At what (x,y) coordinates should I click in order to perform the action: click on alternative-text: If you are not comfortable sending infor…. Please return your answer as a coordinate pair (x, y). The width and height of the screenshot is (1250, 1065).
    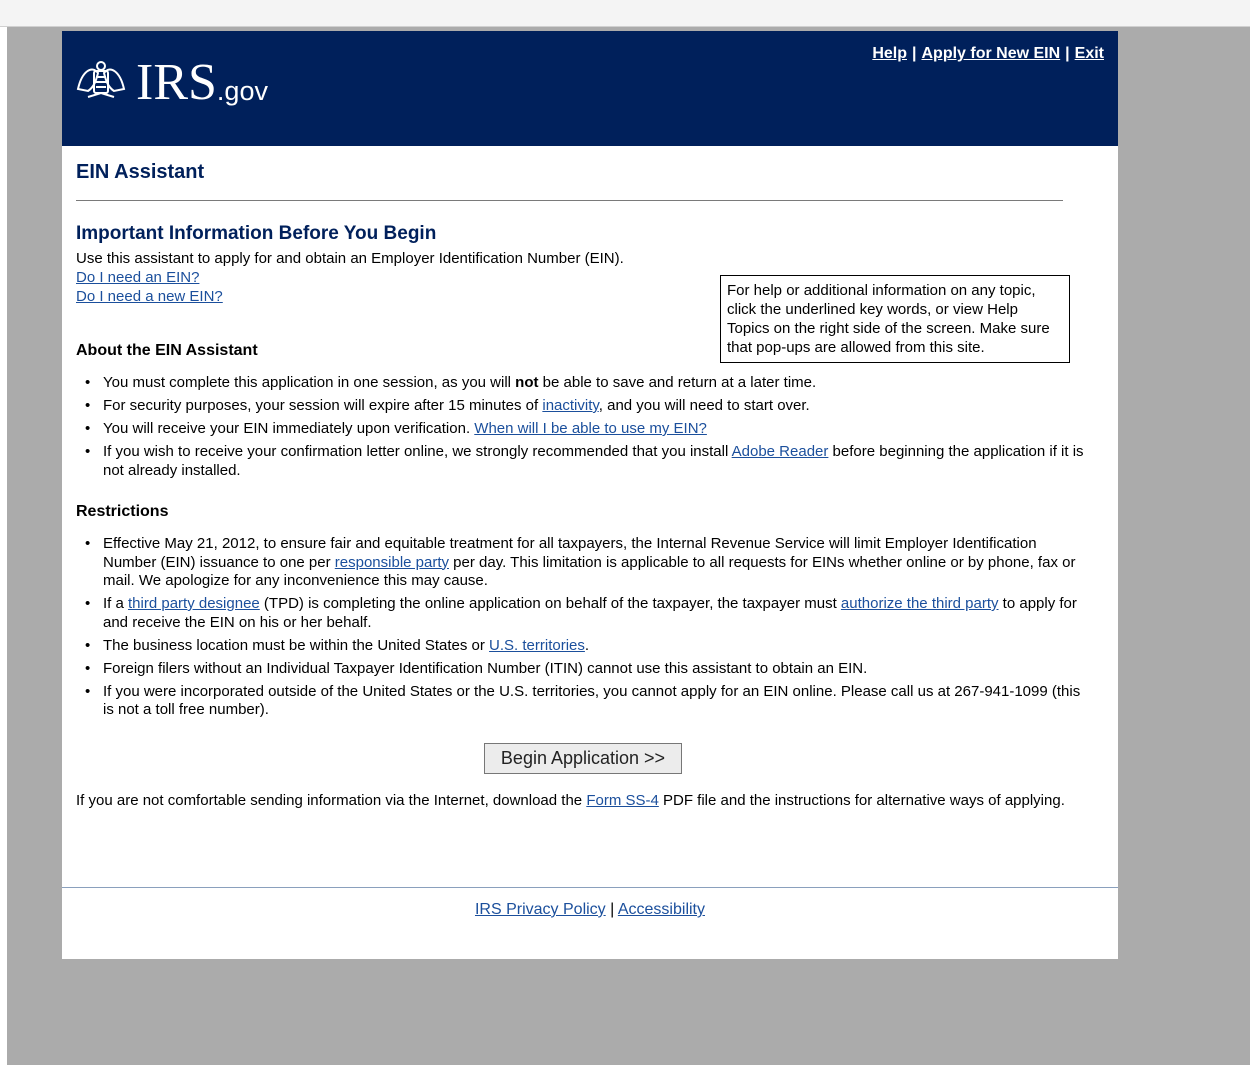
    Looking at the image, I should click on (570, 800).